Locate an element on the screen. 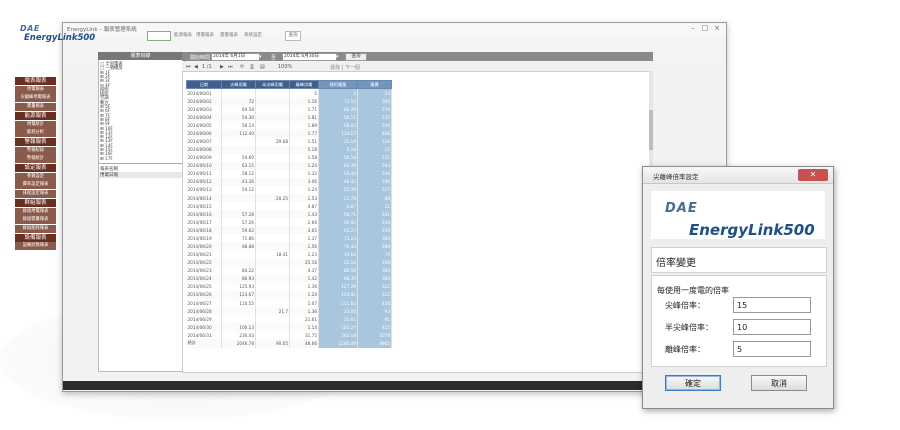  table-row: 2014/06/06 112.40 1.77 114.17 468 is located at coordinates (289, 133).